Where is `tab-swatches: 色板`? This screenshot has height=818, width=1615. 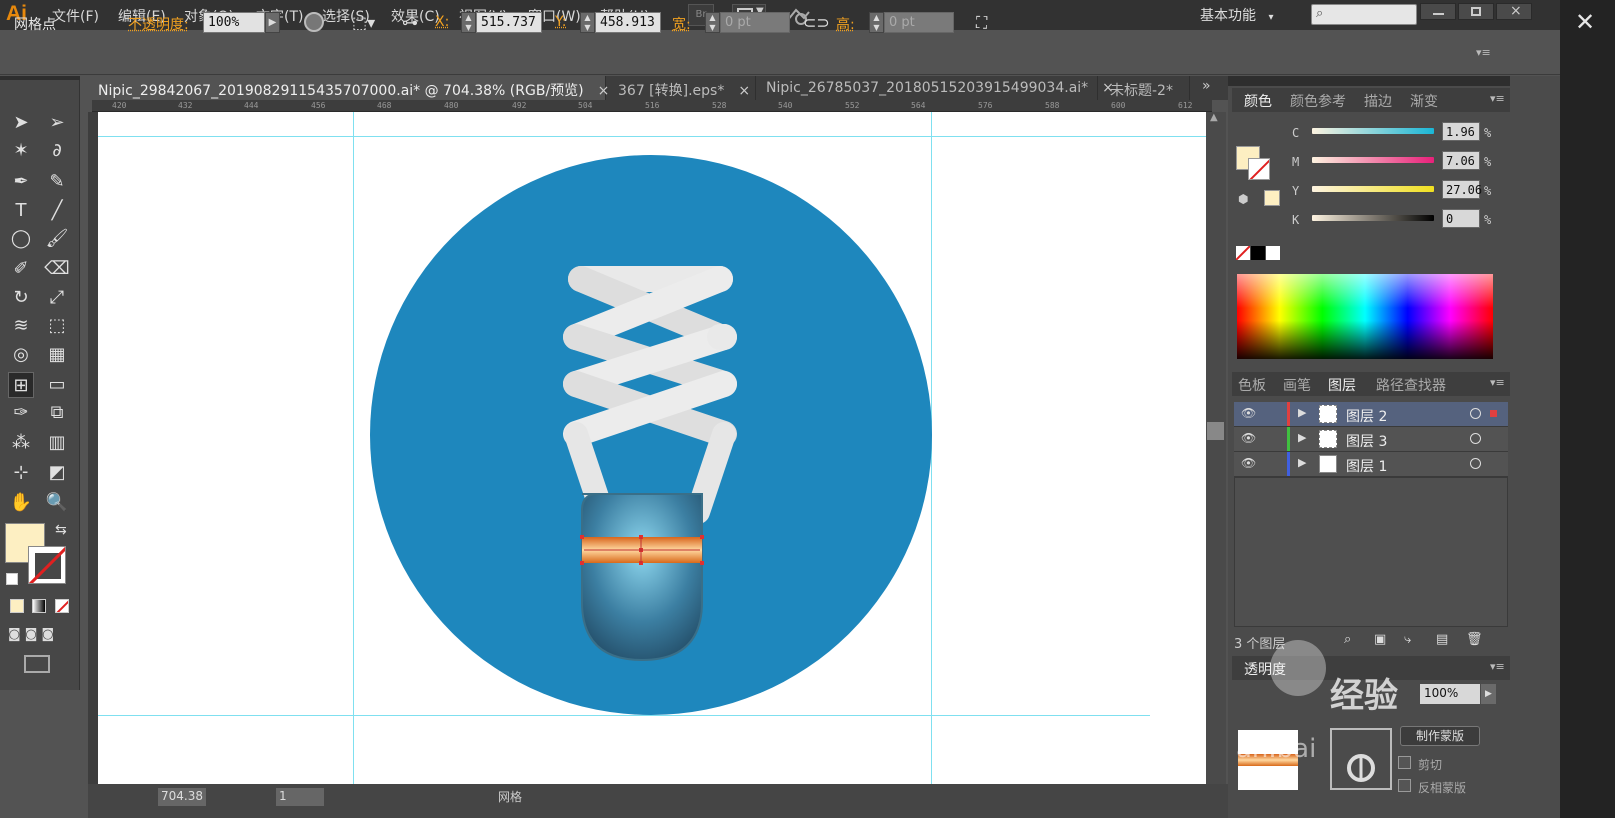
tab-swatches: 色板 is located at coordinates (1252, 385).